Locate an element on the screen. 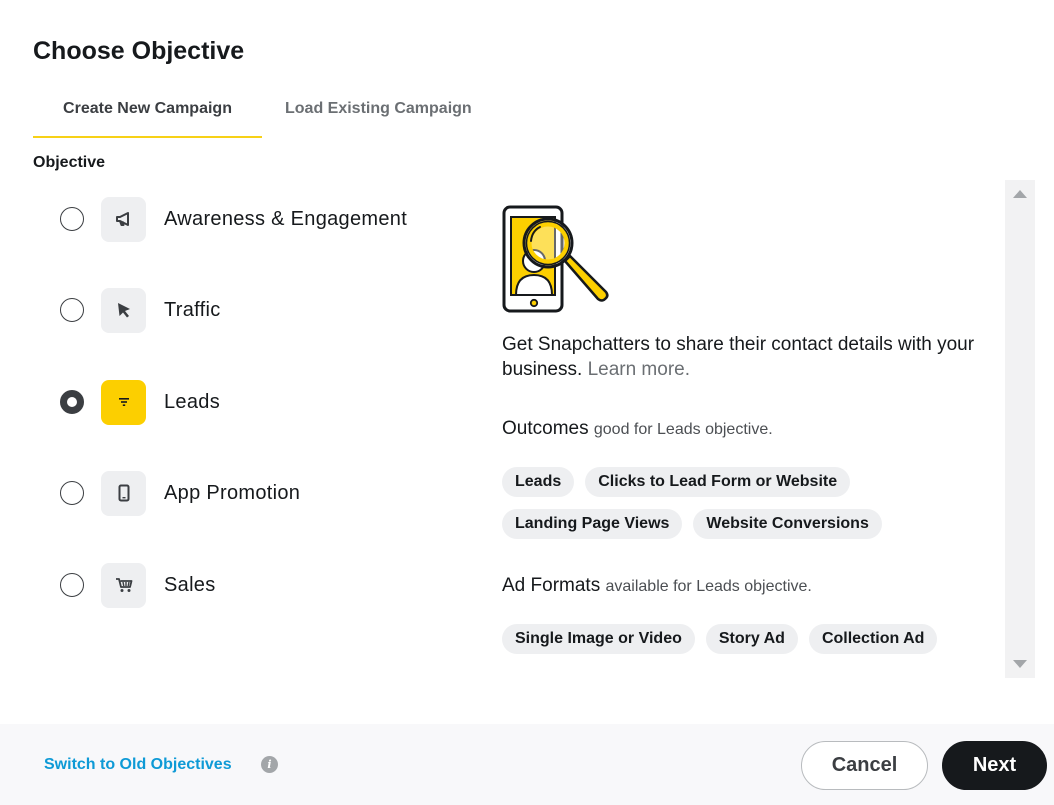  page-title: Choose Objective is located at coordinates (139, 51).